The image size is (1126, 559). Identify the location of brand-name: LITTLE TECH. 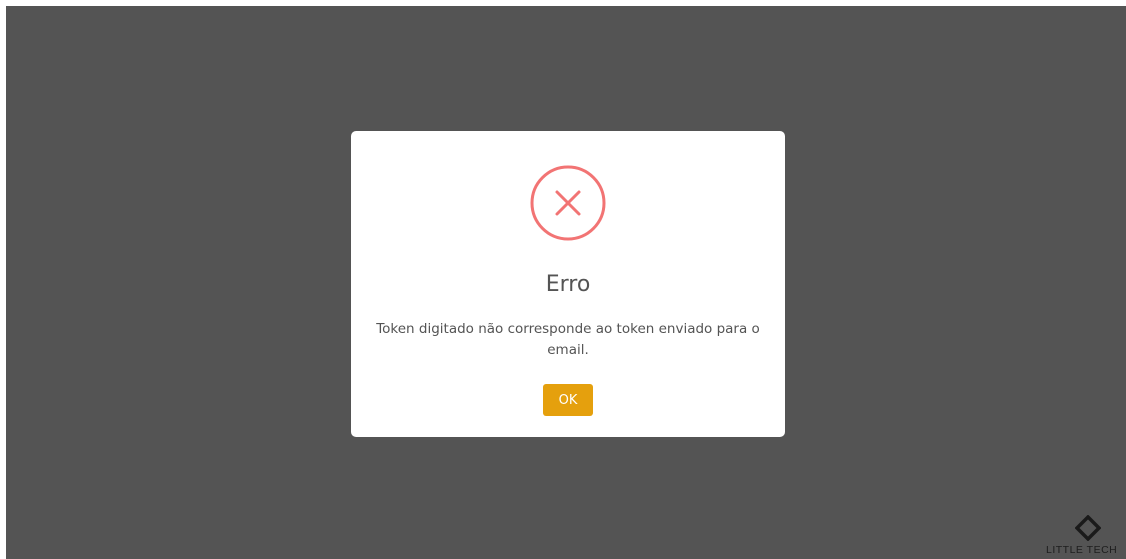
(1082, 550).